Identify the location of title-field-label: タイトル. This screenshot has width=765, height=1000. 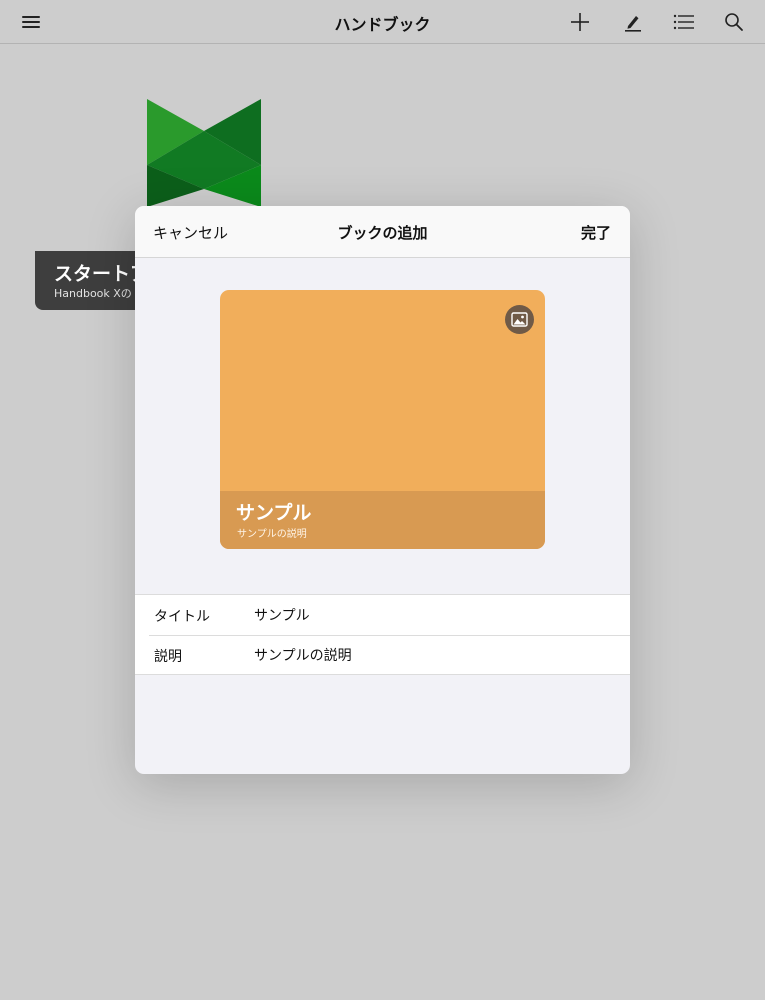
(182, 617).